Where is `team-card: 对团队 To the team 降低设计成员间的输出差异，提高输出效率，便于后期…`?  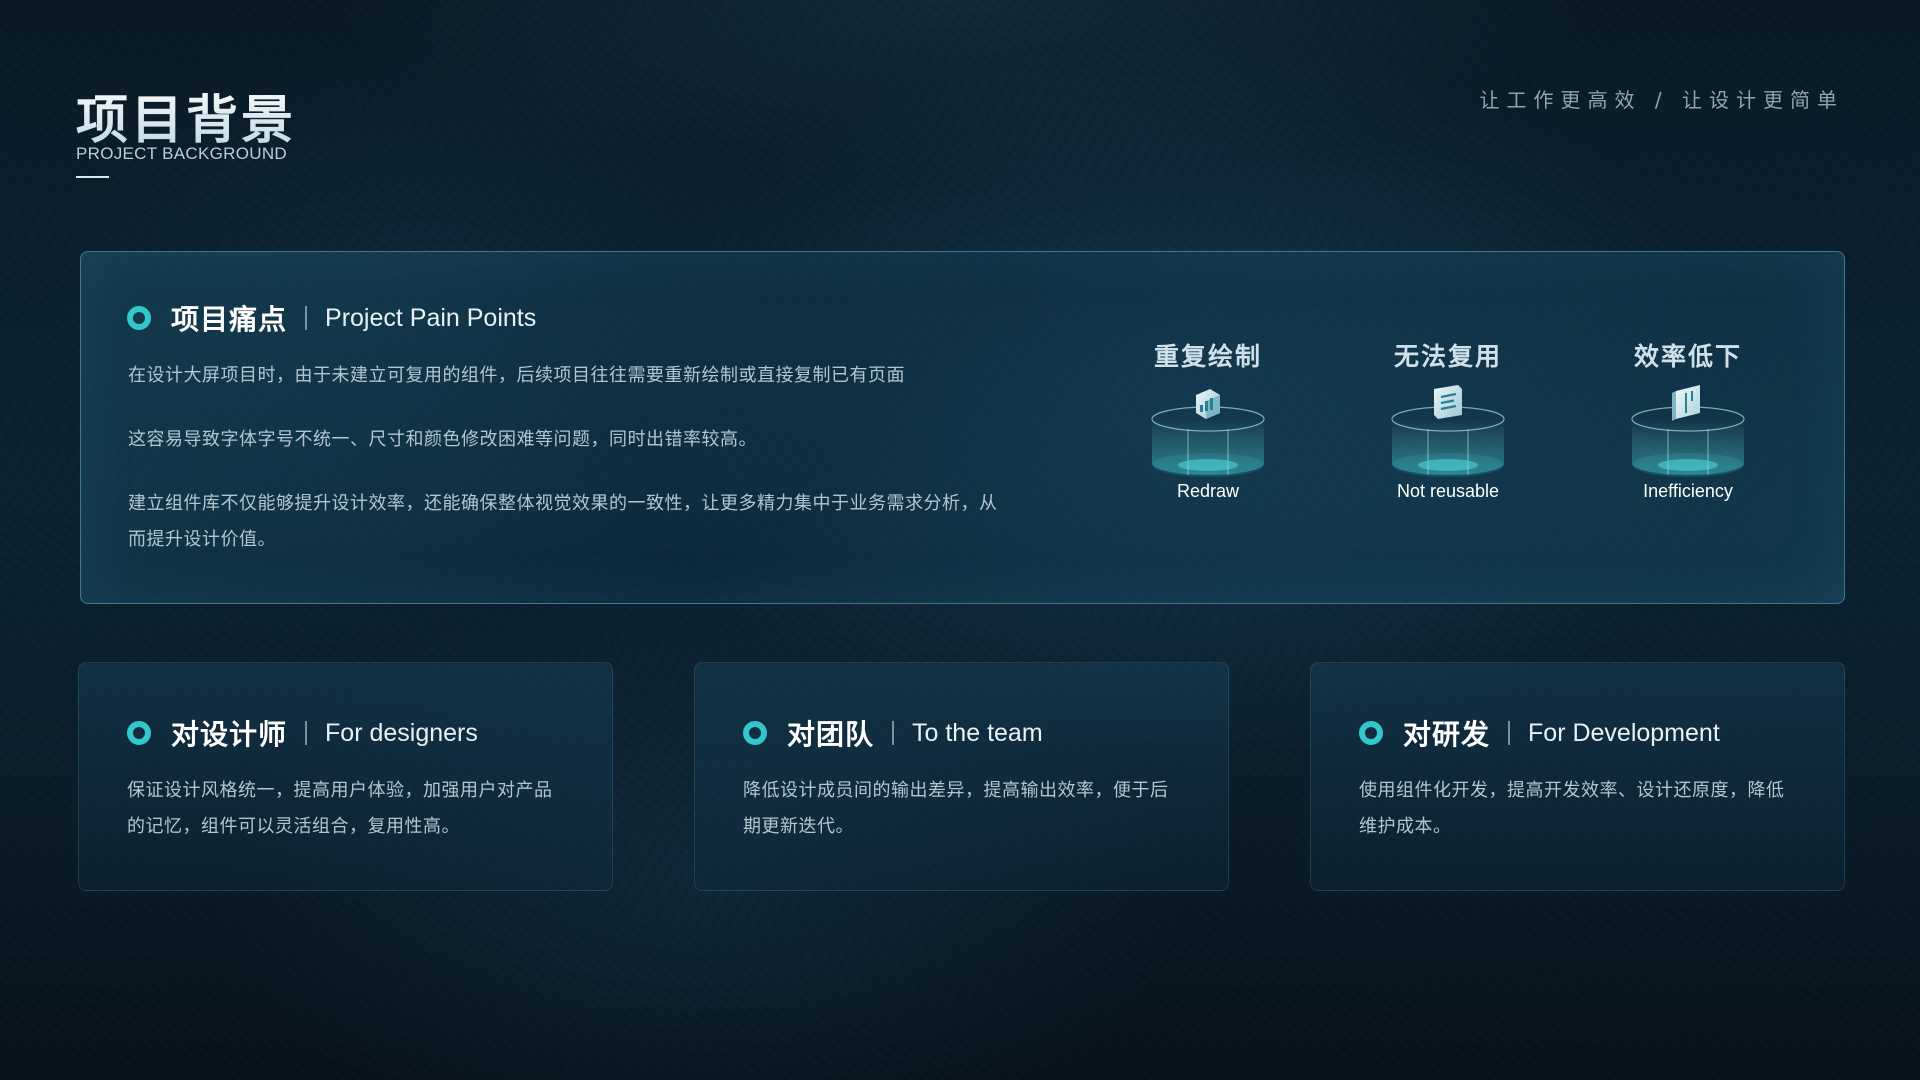
team-card: 对团队 To the team 降低设计成员间的输出差异，提高输出效率，便于后期… is located at coordinates (961, 776).